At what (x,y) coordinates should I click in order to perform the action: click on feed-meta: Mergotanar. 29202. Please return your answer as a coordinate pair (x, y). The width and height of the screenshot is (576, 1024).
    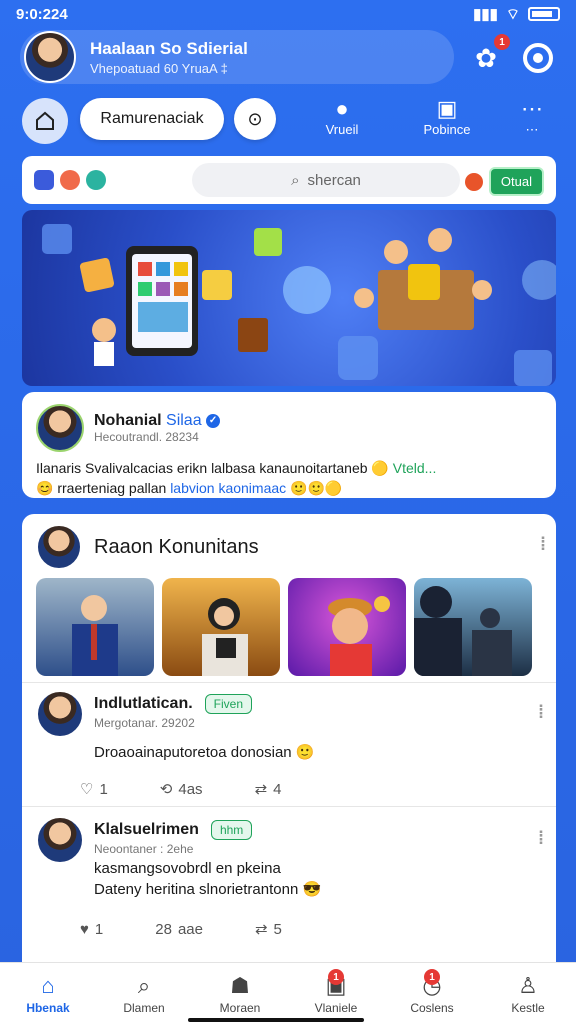
    Looking at the image, I should click on (144, 723).